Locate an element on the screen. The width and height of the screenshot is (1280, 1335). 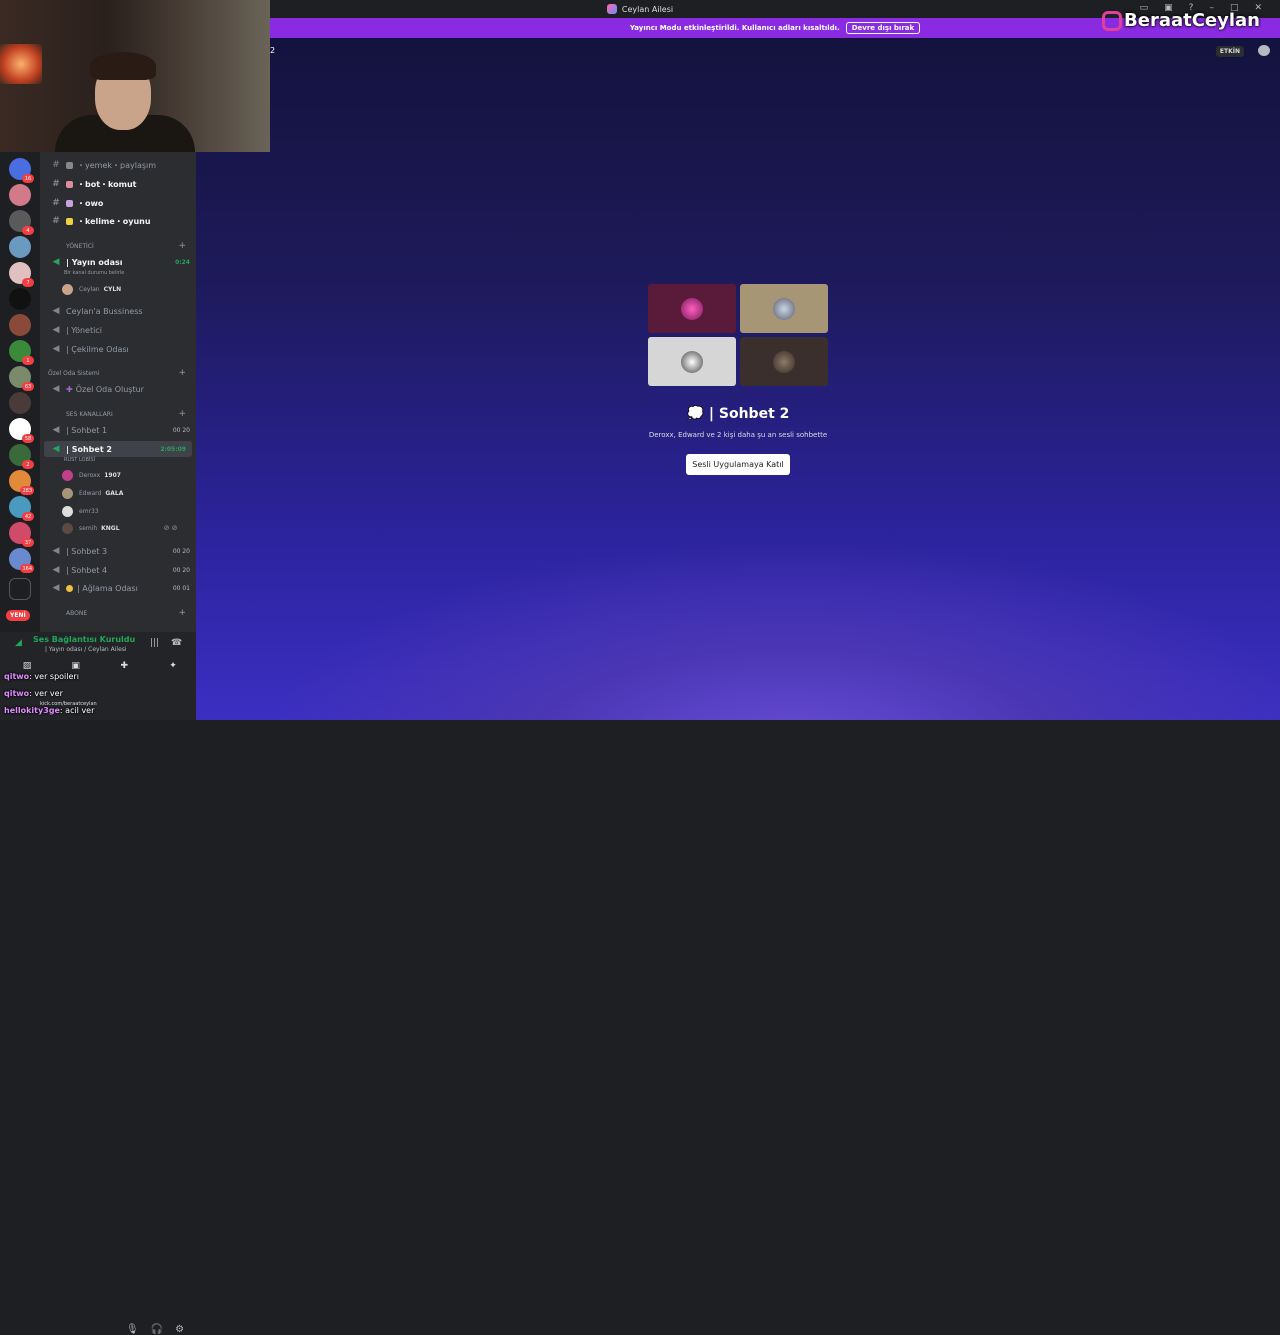
channel-name: | Sohbet 3 is located at coordinates (87, 551).